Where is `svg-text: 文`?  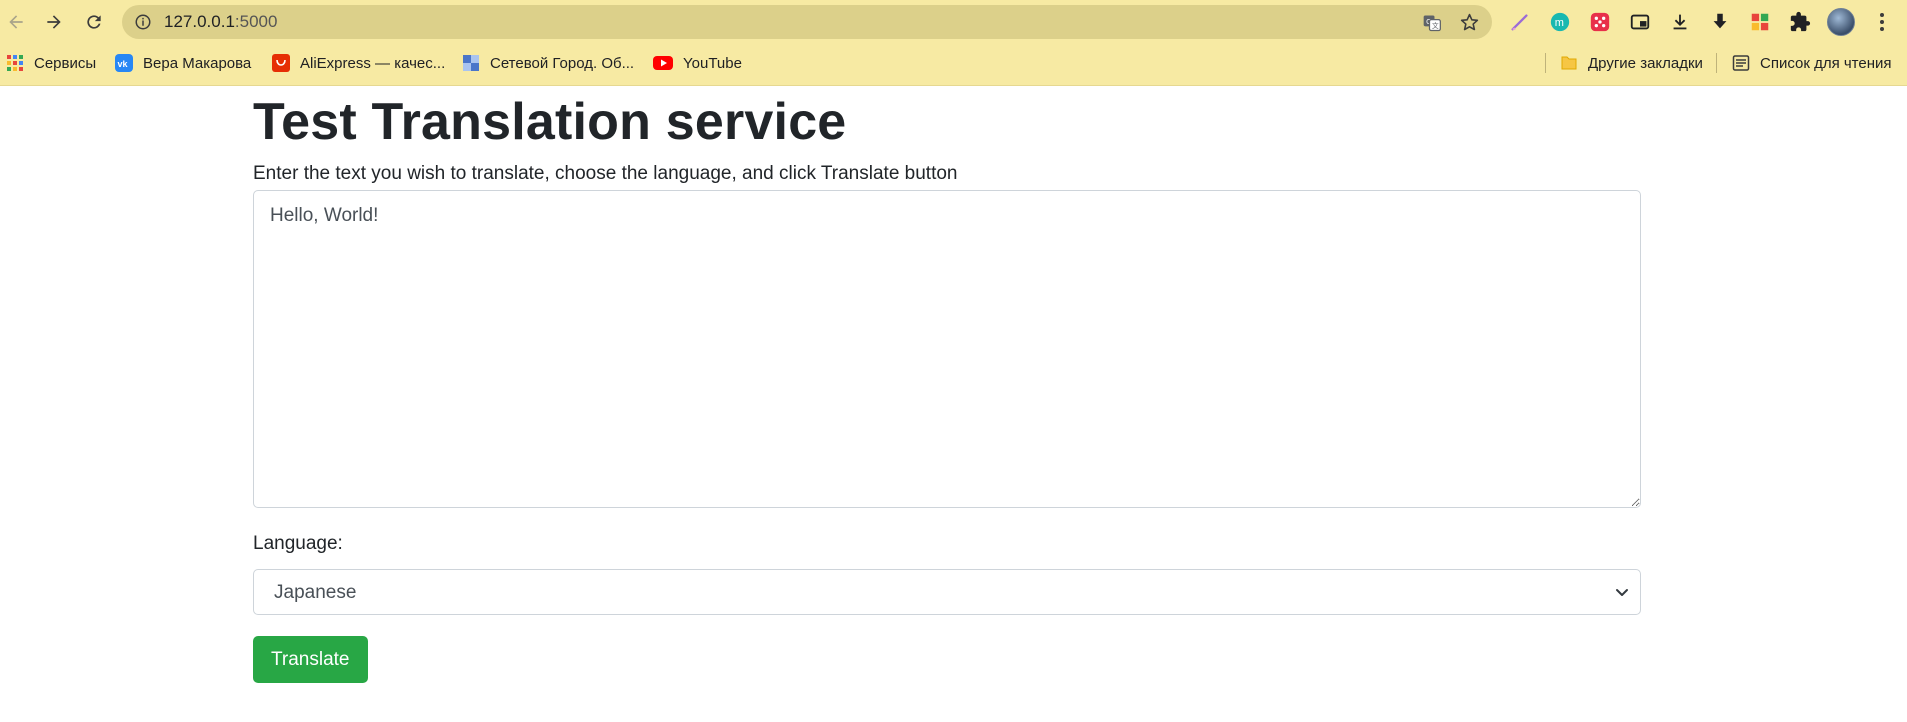
svg-text: 文 is located at coordinates (1435, 25).